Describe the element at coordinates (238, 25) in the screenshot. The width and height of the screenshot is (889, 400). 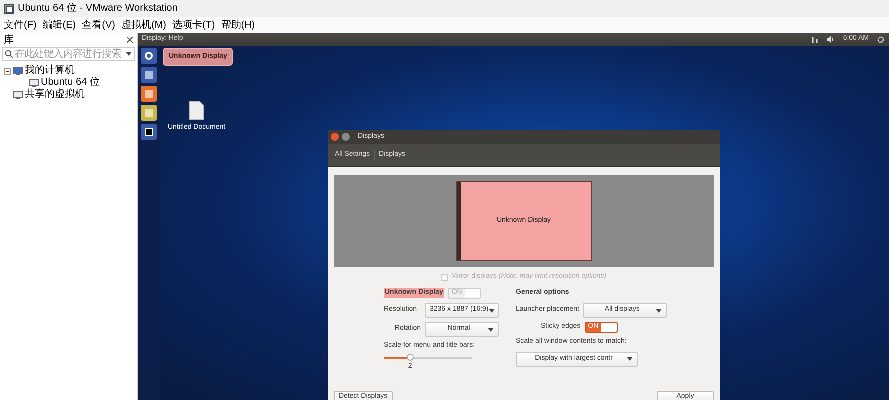
I see `menu-item: 帮助(H)` at that location.